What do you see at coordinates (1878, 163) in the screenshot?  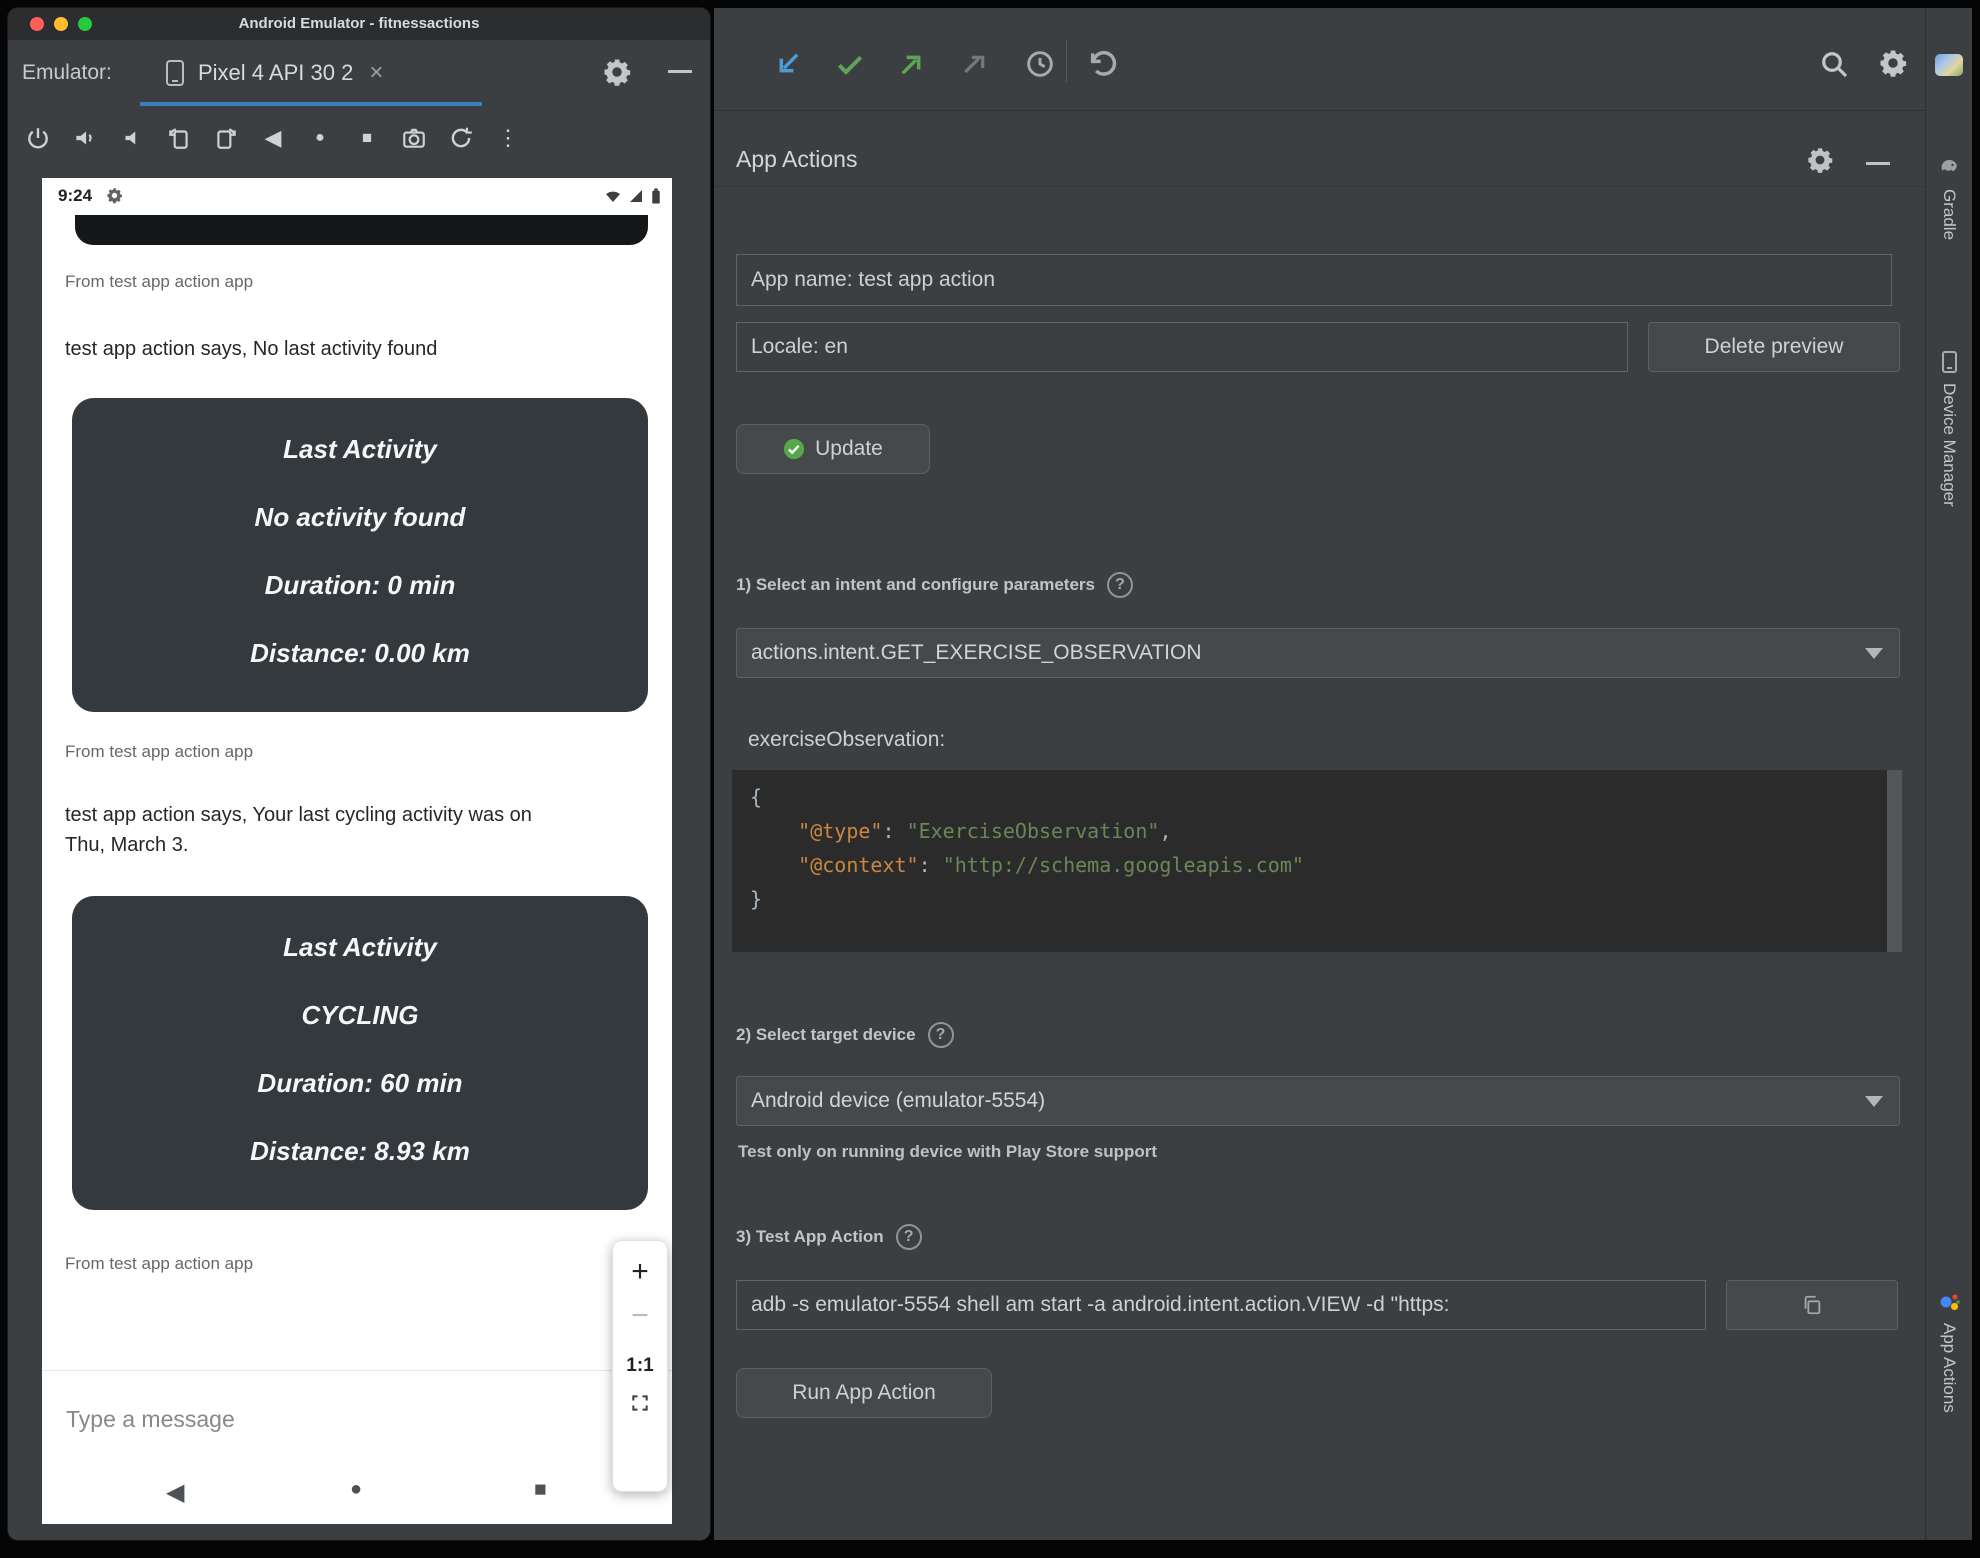 I see `panel-hide-icon` at bounding box center [1878, 163].